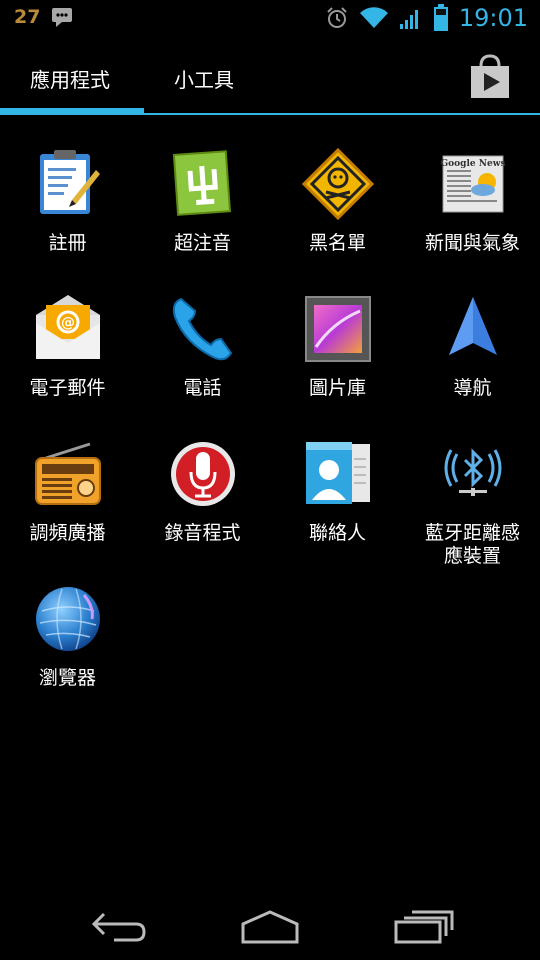 Image resolution: width=540 pixels, height=960 pixels. I want to click on voice-recorder-icon, so click(202, 474).